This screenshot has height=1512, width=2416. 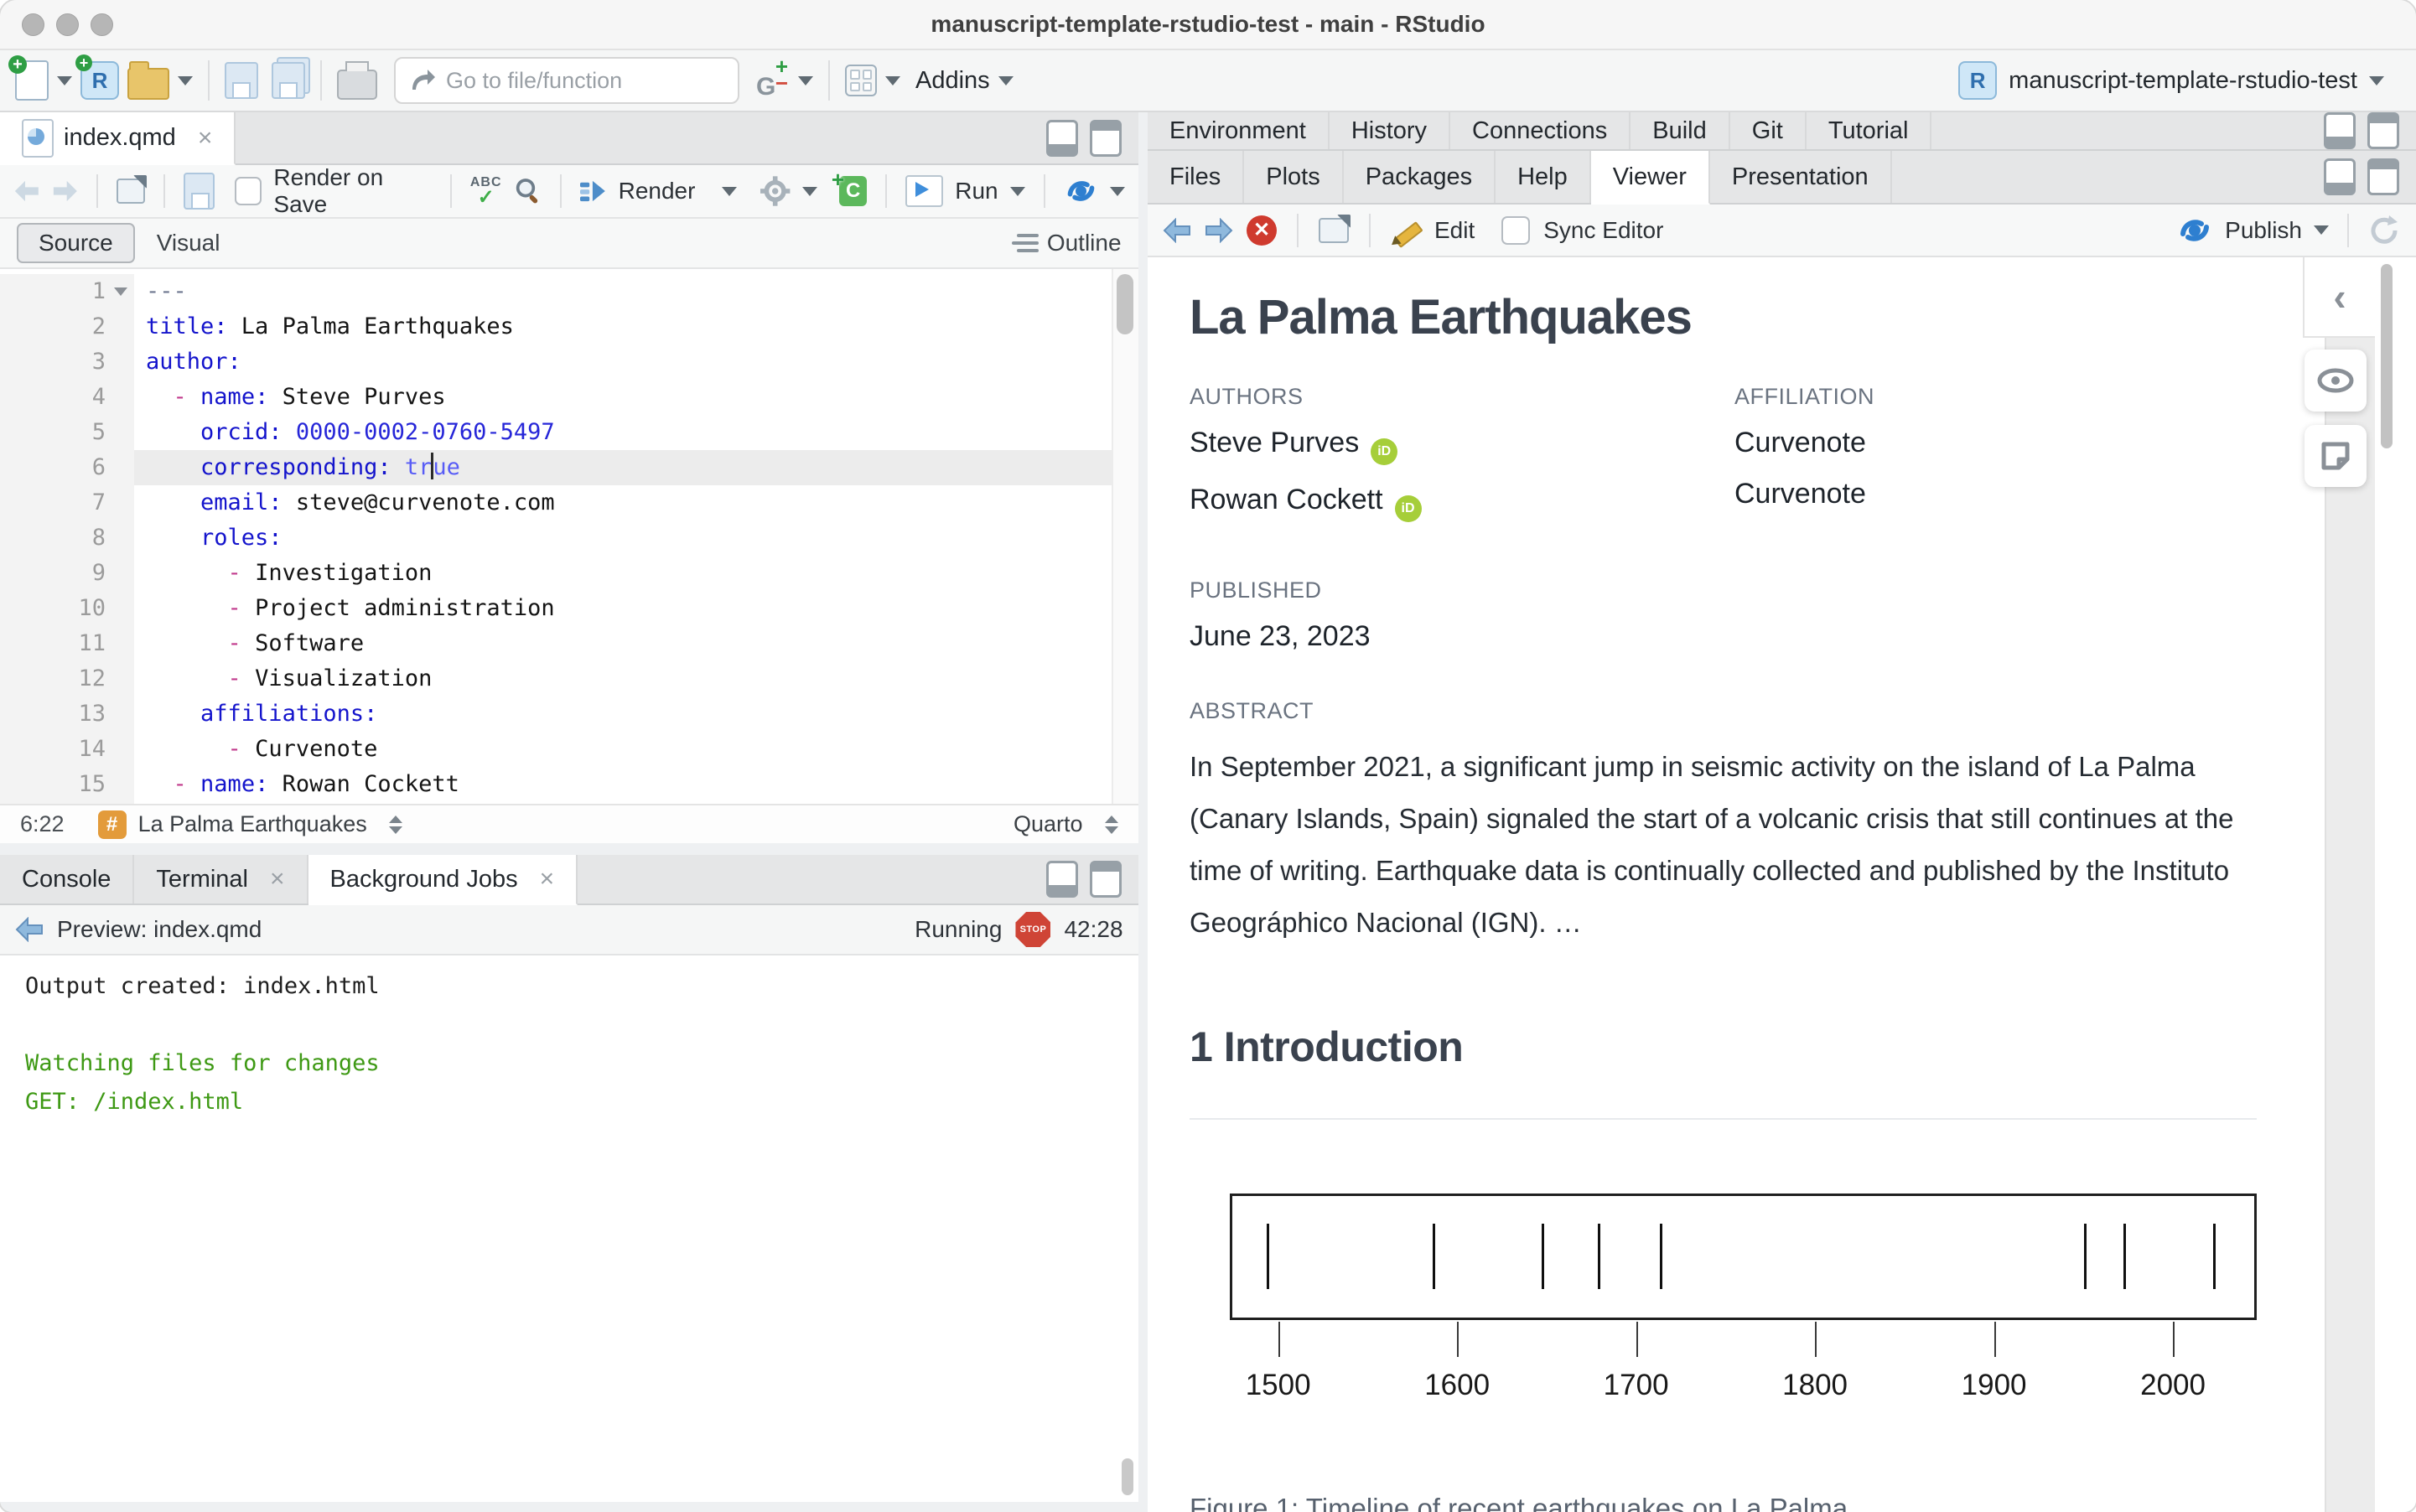 I want to click on show-margin-button, so click(x=2336, y=381).